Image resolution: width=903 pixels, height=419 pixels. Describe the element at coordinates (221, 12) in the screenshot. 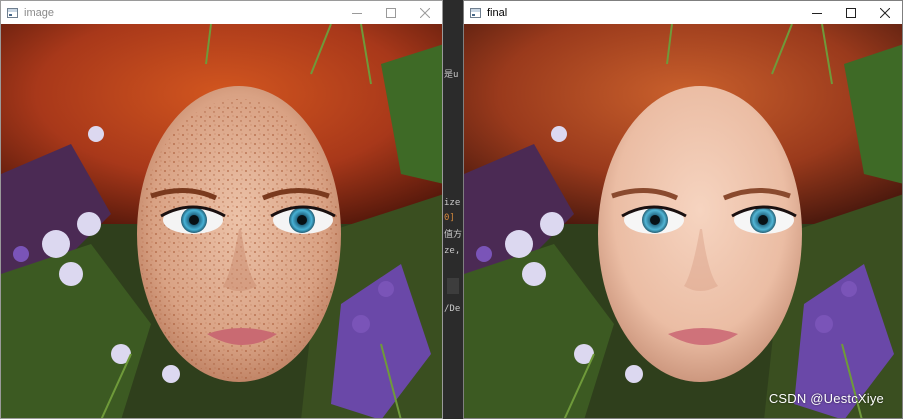

I see `image-window-titlebar: image` at that location.